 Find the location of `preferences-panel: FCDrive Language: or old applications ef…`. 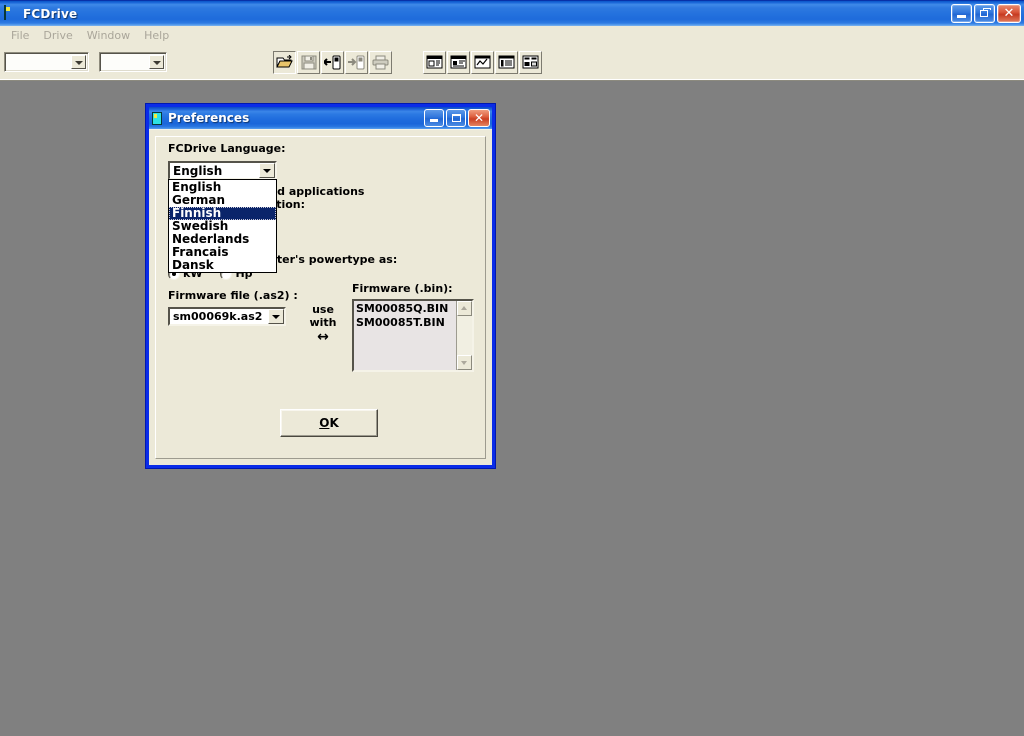

preferences-panel: FCDrive Language: or old applications ef… is located at coordinates (320, 297).